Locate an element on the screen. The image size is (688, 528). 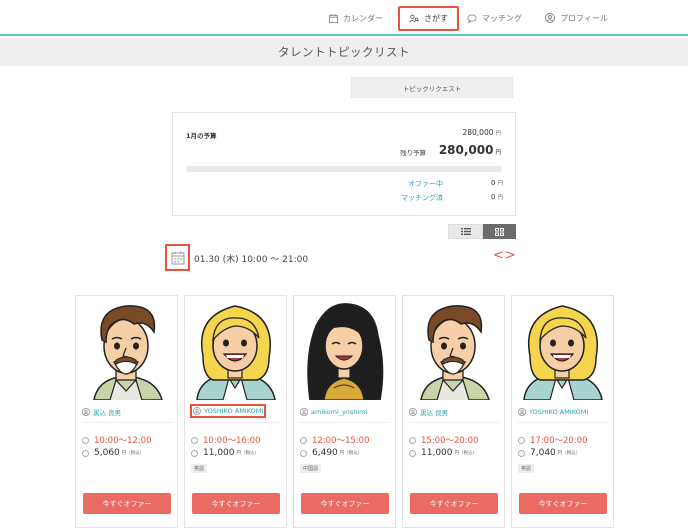
nav-calendar: カレンダー is located at coordinates (356, 18).